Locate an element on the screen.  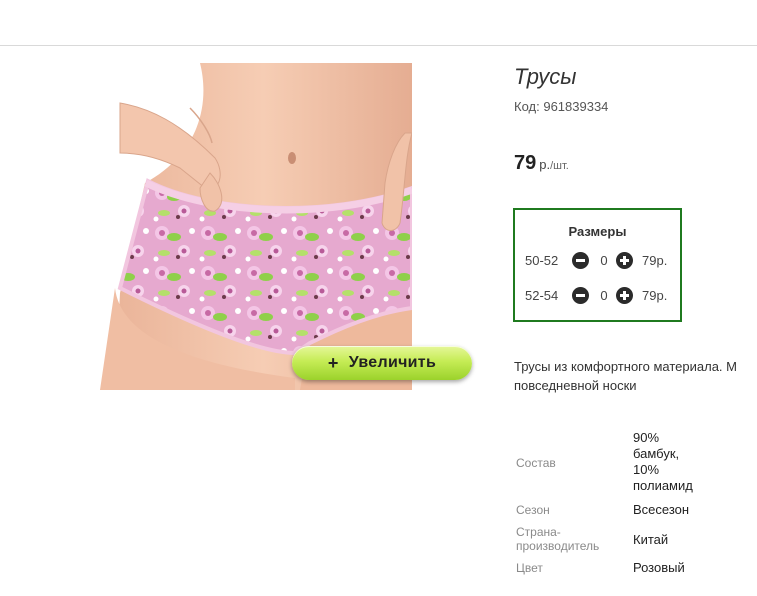
product-title: Трусы is located at coordinates (545, 76).